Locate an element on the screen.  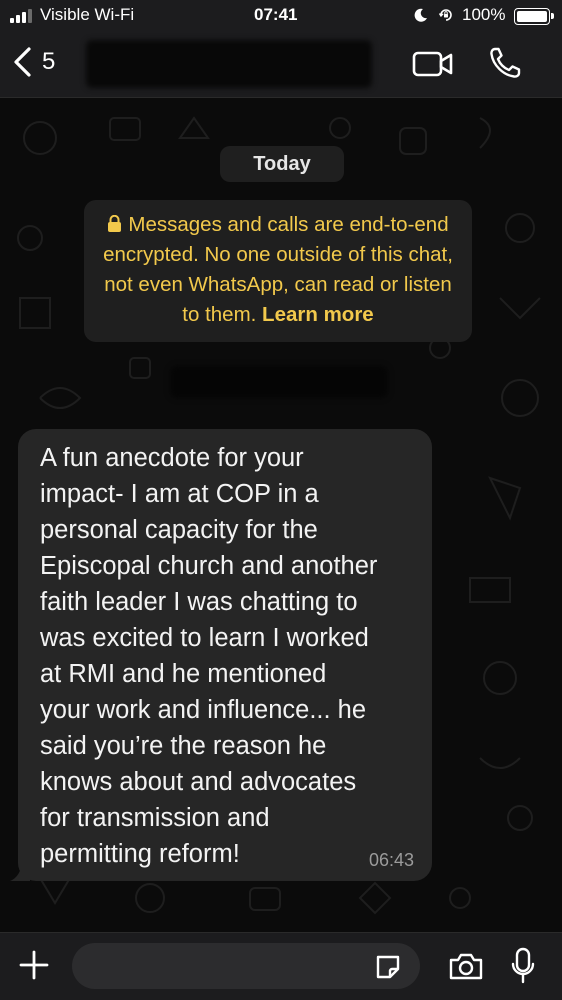
chat-header: 5 is located at coordinates (281, 65).